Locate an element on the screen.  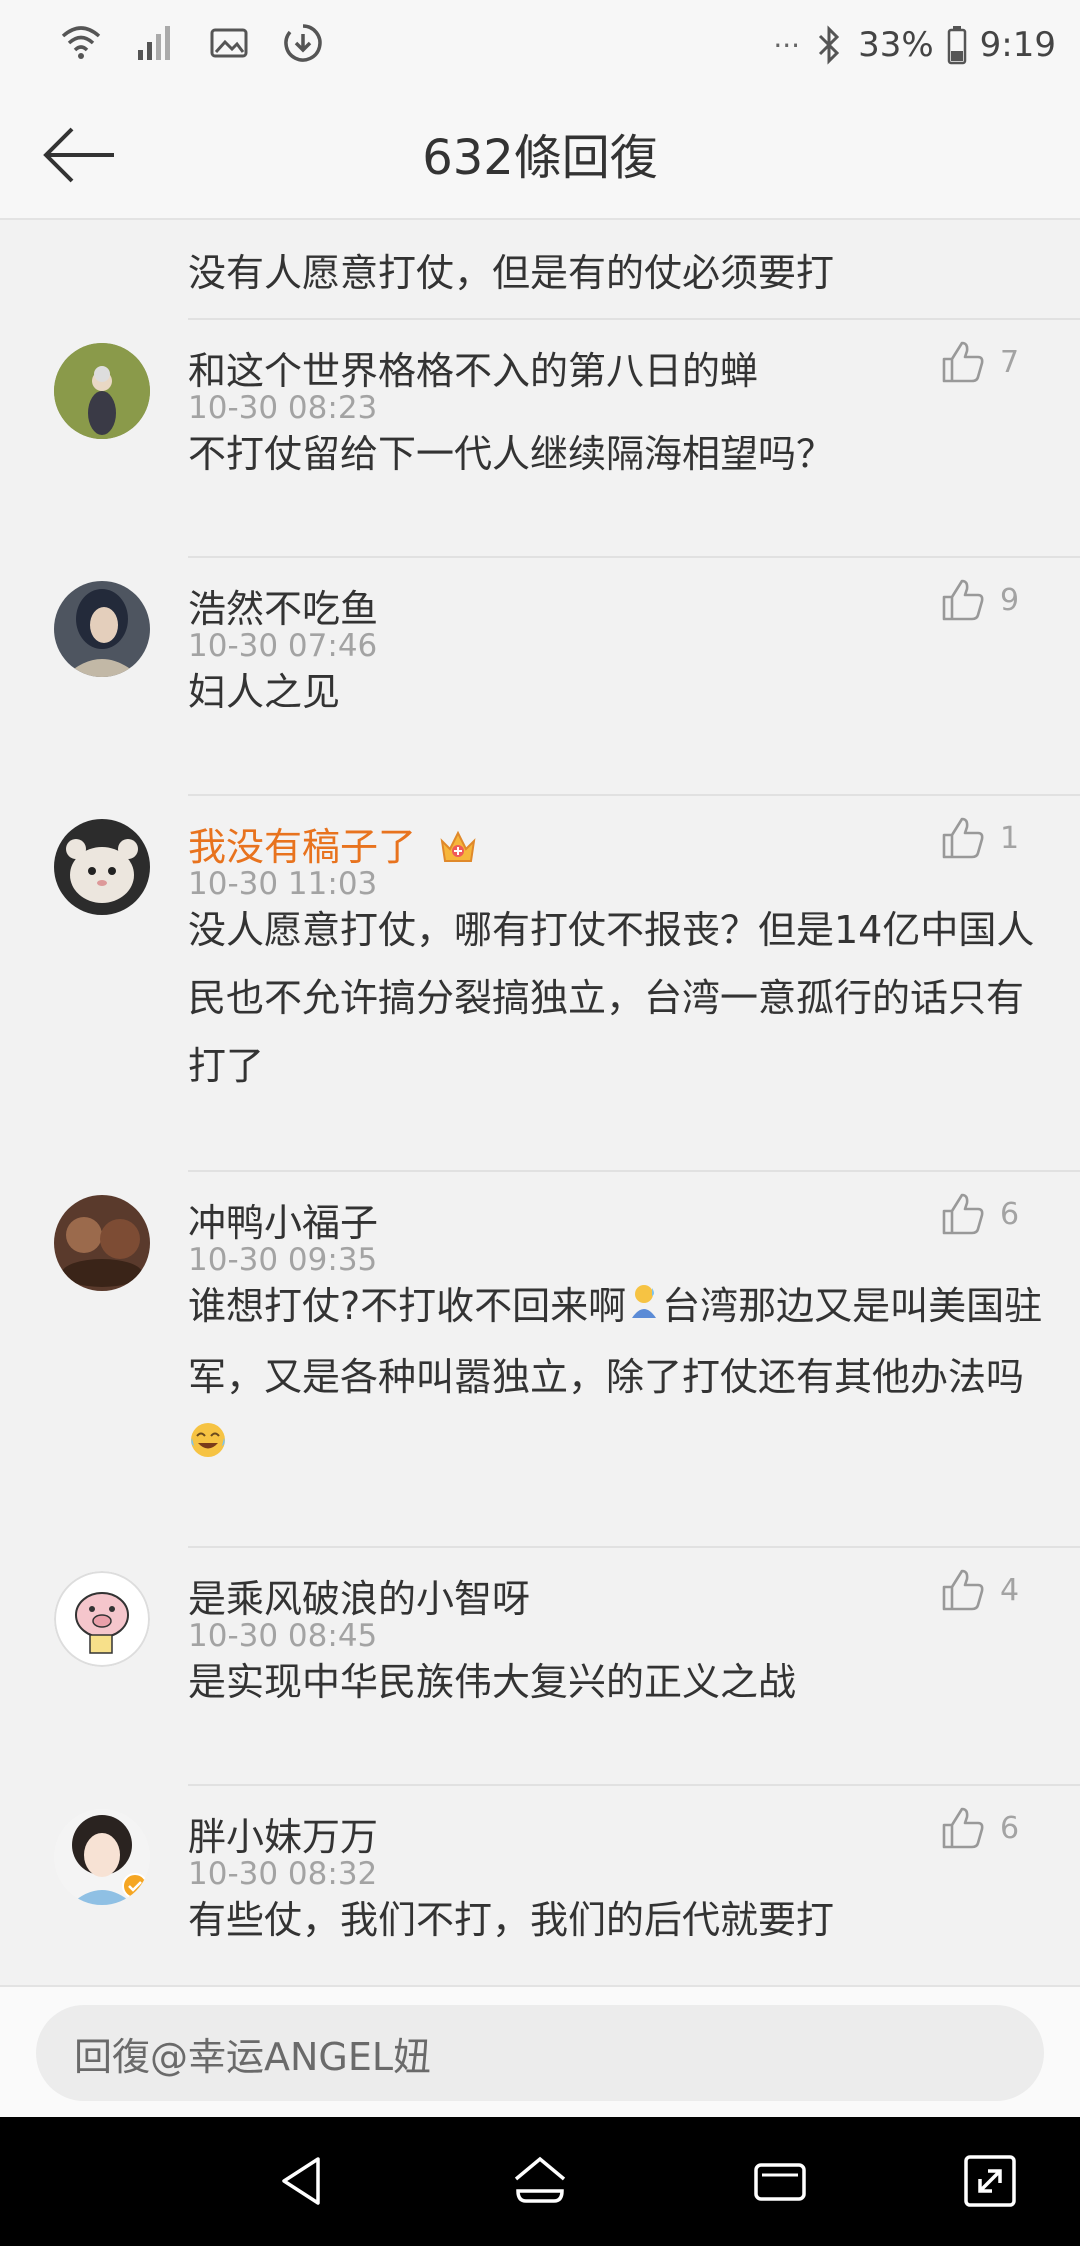
comment-text: 妇人之见 is located at coordinates (264, 692).